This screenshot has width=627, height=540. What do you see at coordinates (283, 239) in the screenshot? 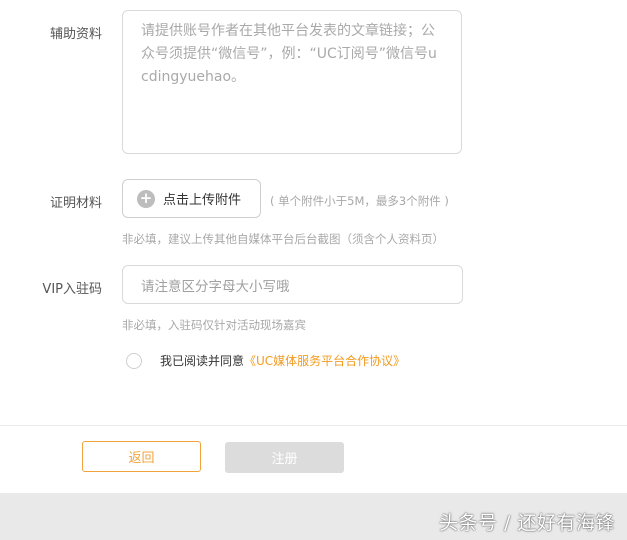
I see `proof-hint: 非必填，建议上传其他自媒体平台后台截图（须含个人资料页）` at bounding box center [283, 239].